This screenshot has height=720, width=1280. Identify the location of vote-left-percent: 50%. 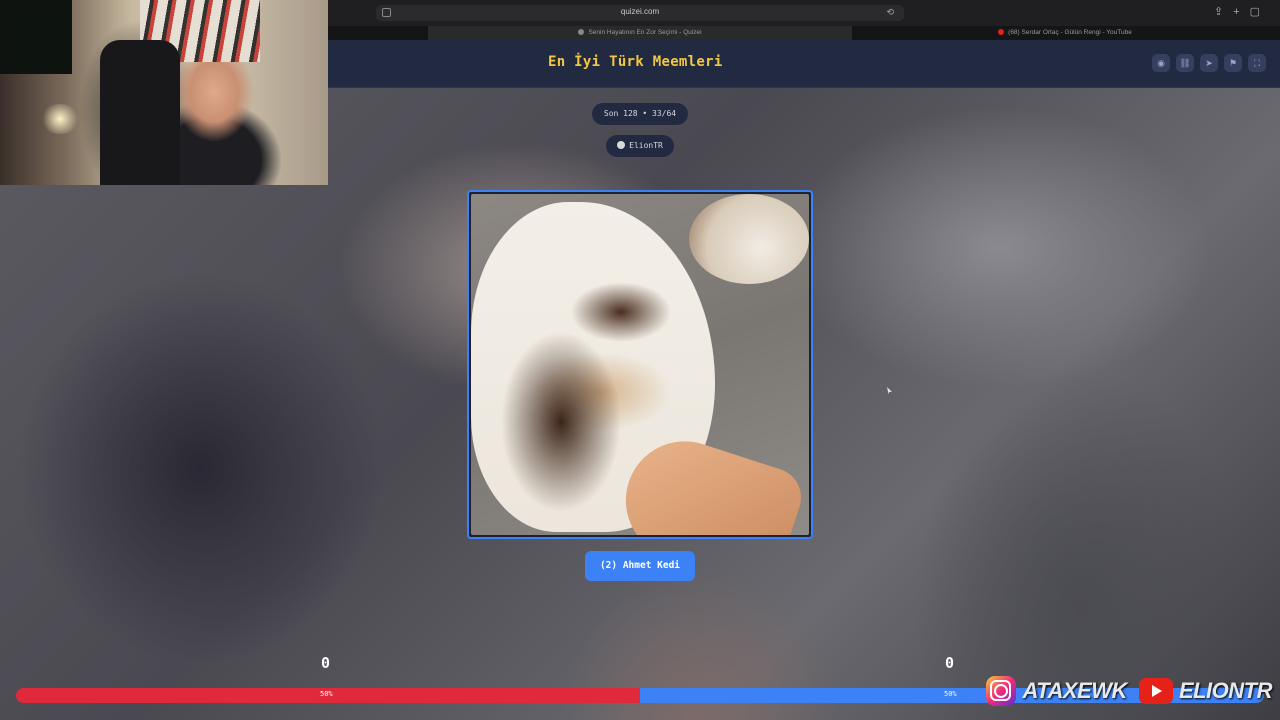
(326, 694).